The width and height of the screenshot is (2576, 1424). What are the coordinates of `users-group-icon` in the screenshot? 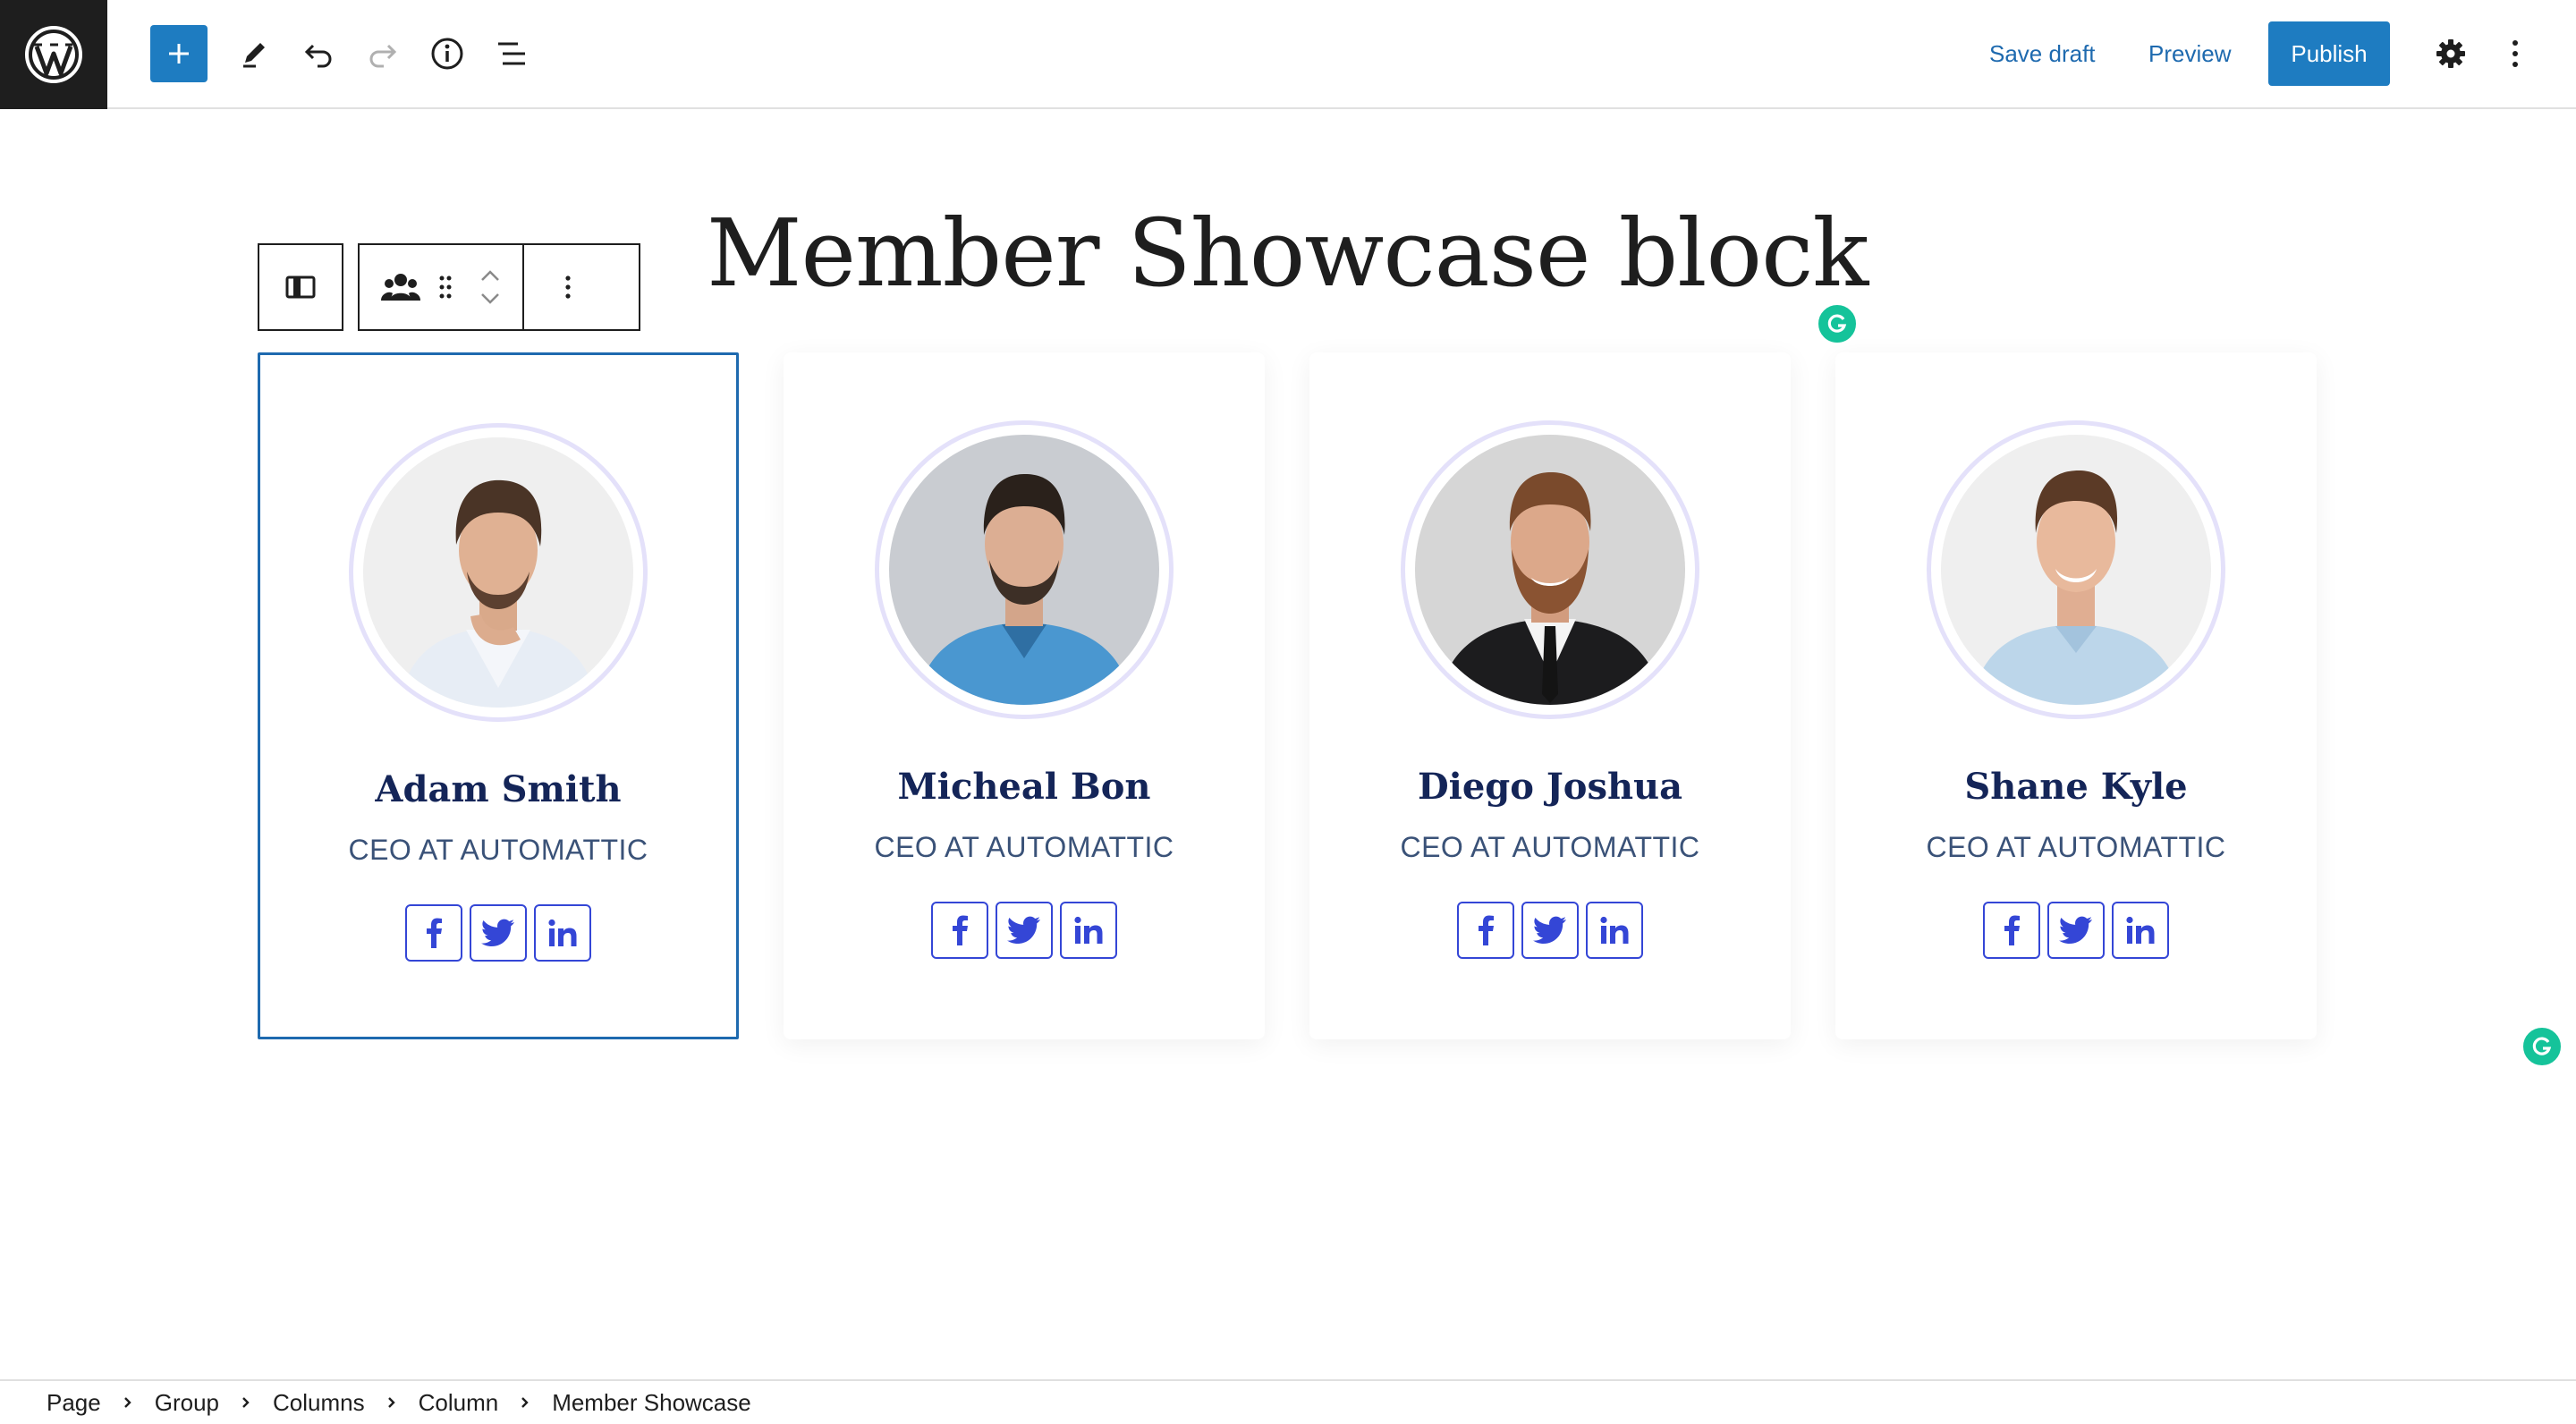 It's located at (400, 287).